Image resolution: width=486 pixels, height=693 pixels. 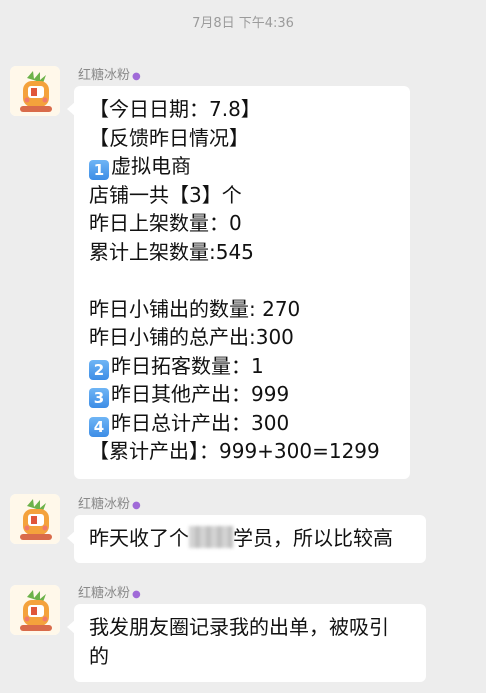 I want to click on number-keycap-icon: 4, so click(x=99, y=426).